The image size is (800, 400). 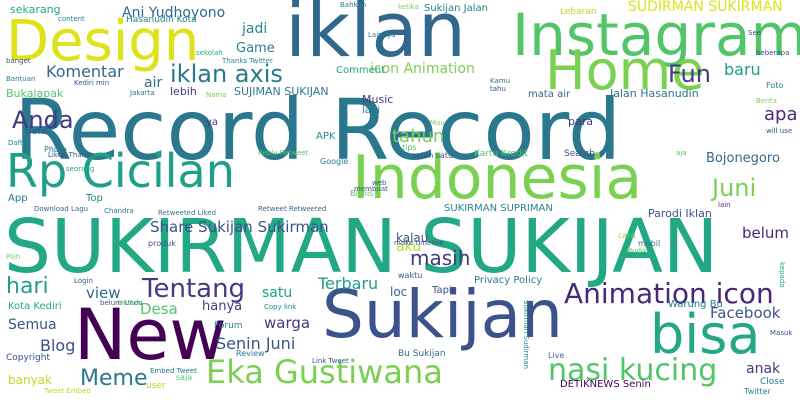 What do you see at coordinates (156, 386) in the screenshot?
I see `word-user: user` at bounding box center [156, 386].